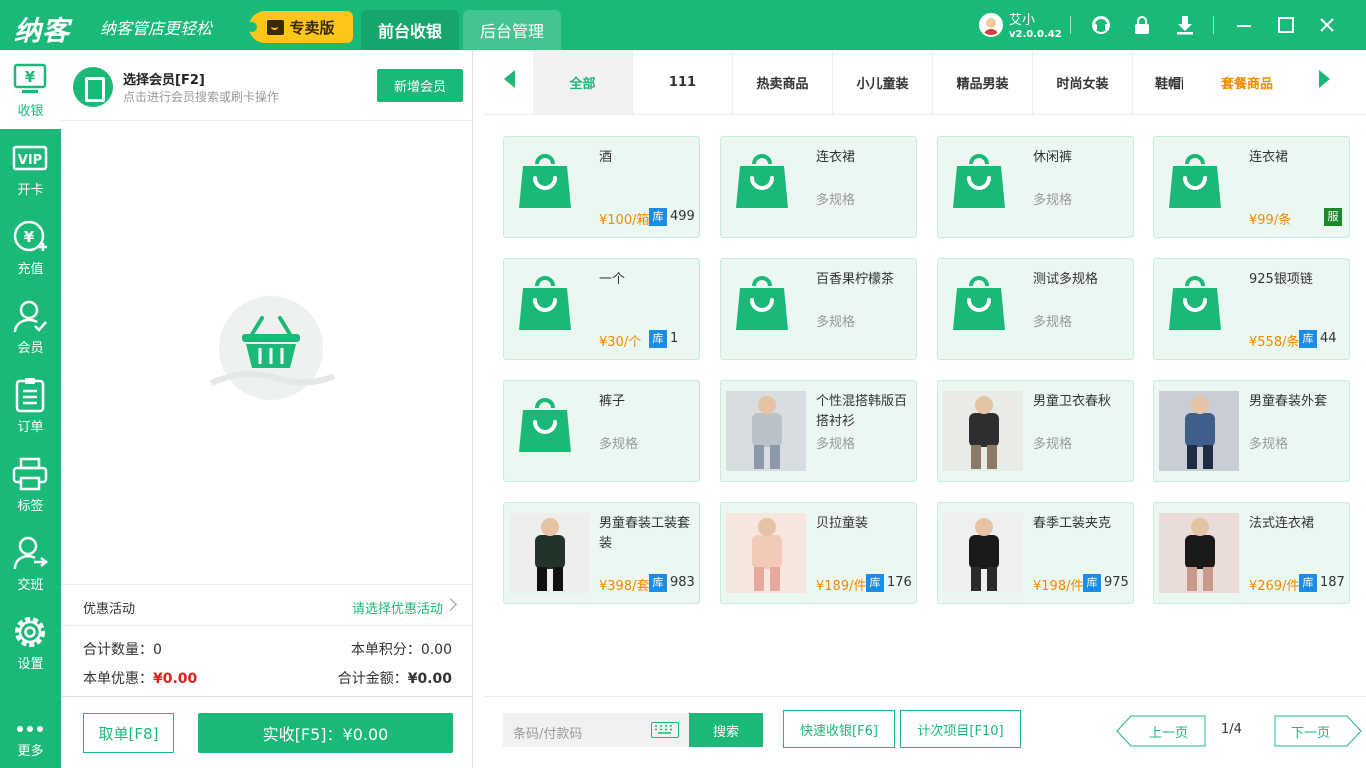 The height and width of the screenshot is (768, 1366). What do you see at coordinates (612, 279) in the screenshot?
I see `product-name: 一个` at bounding box center [612, 279].